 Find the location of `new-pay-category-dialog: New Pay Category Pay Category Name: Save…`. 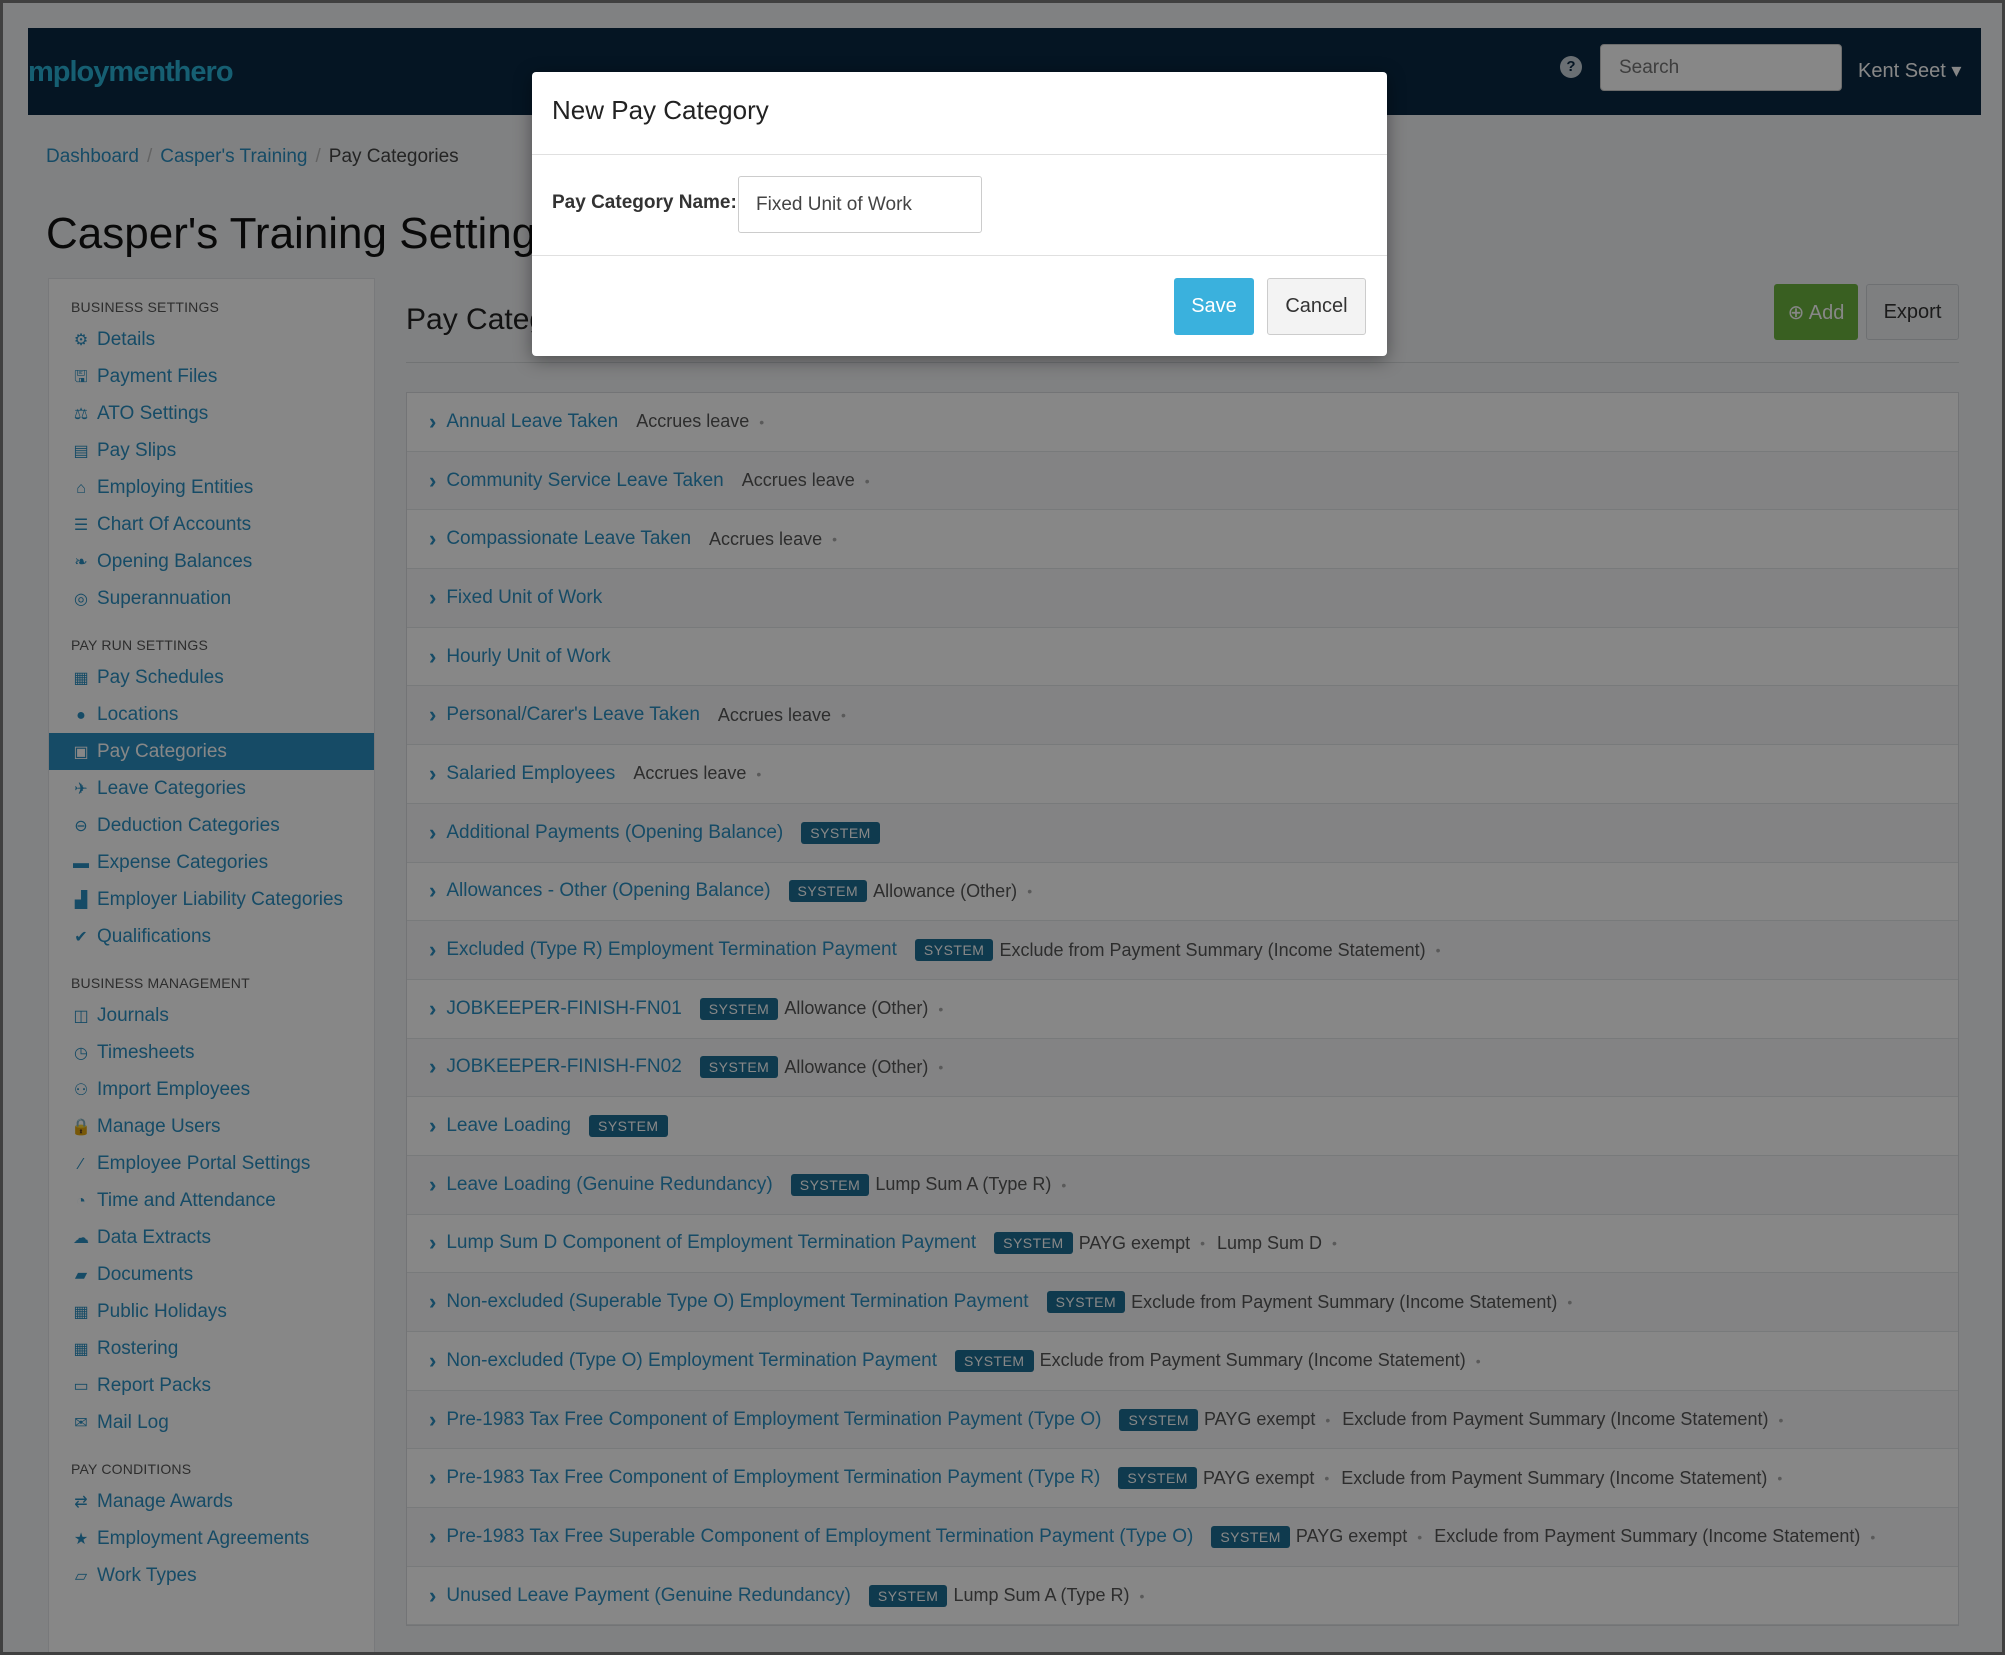

new-pay-category-dialog: New Pay Category Pay Category Name: Save… is located at coordinates (959, 214).